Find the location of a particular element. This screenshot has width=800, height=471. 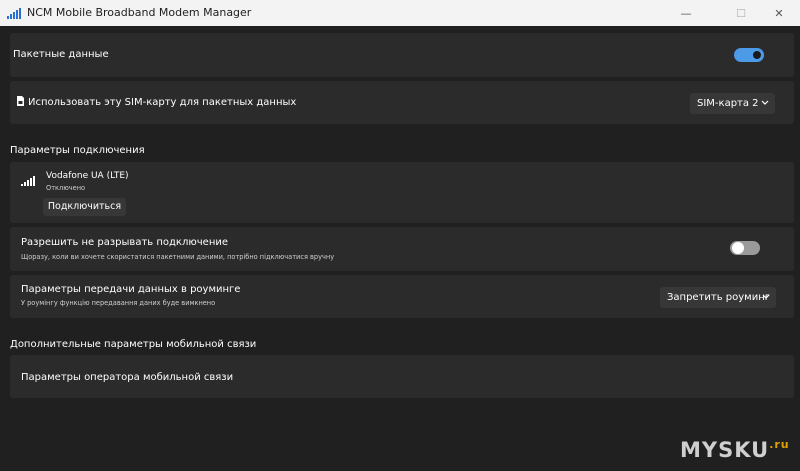

sim-card-icon is located at coordinates (20, 101).